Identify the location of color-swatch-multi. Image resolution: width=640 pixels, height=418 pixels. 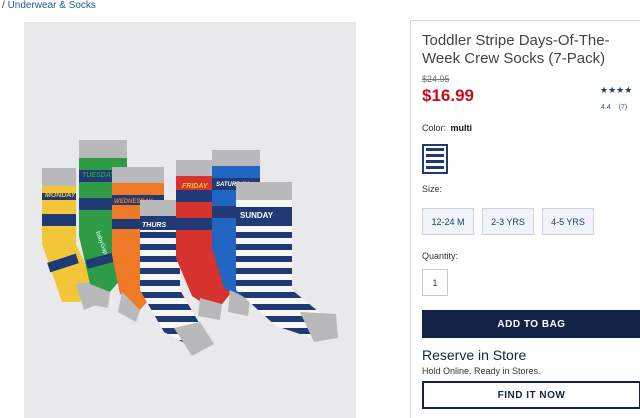
(435, 159).